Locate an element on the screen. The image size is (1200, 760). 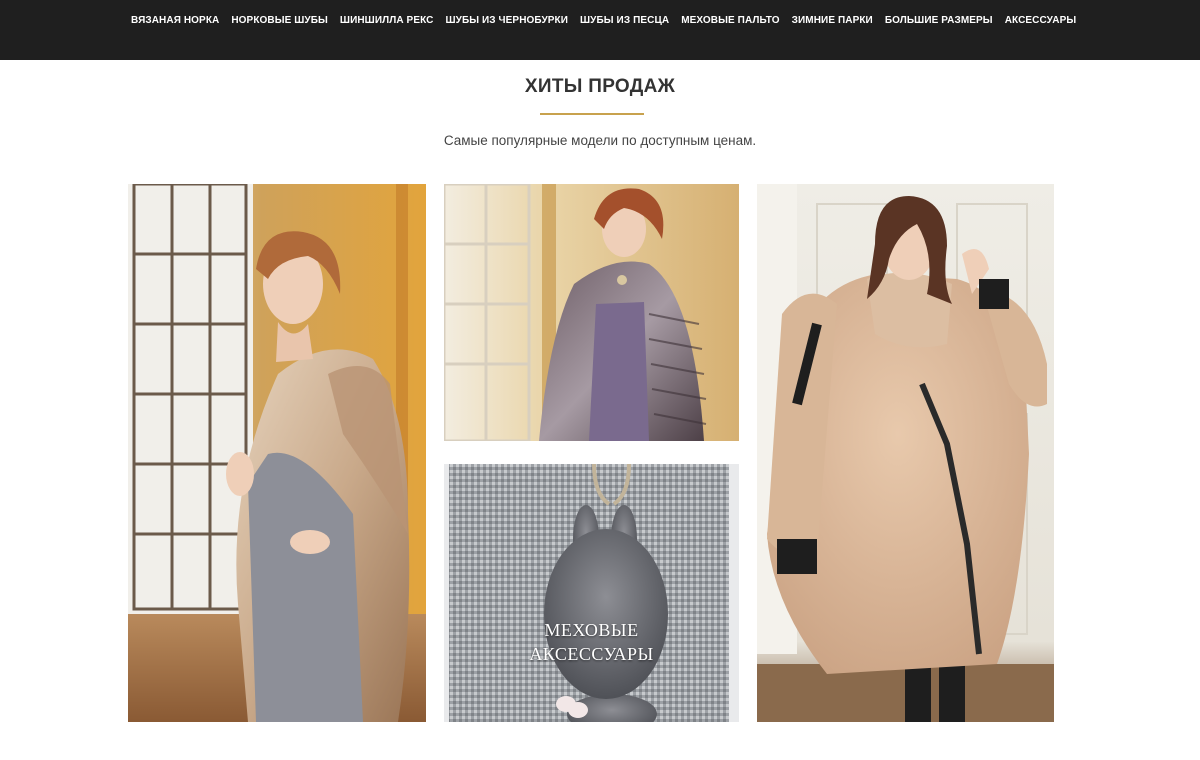
product-tile-silver-fox is located at coordinates (591, 312).